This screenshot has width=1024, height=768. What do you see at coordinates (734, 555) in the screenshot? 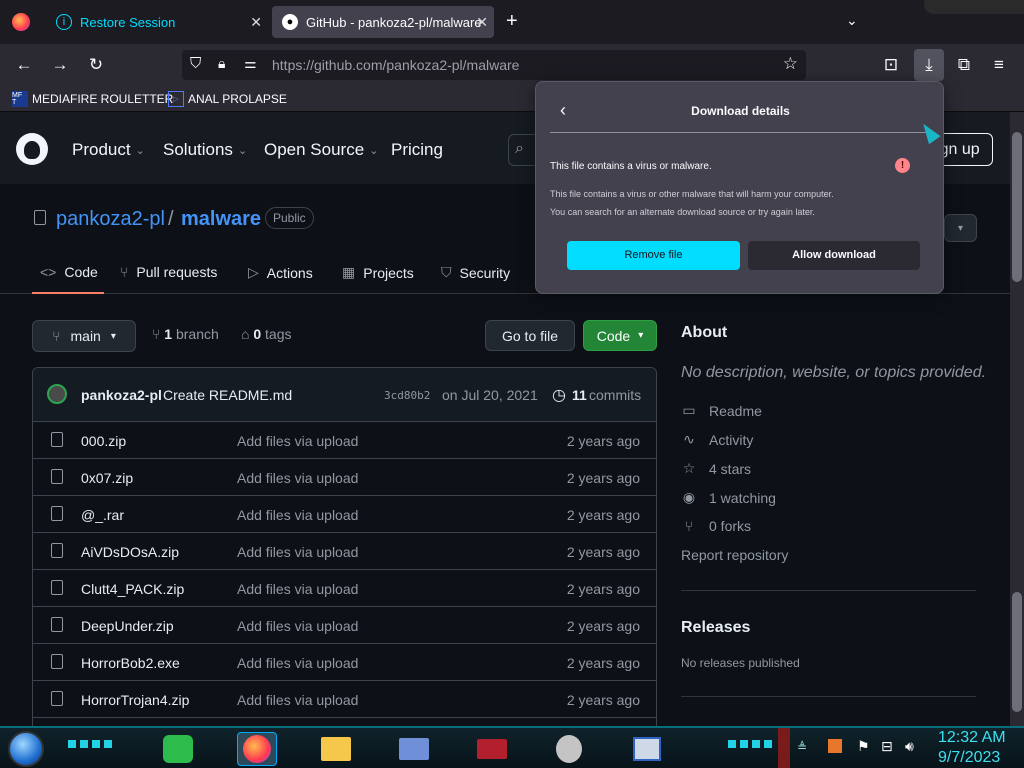
I see `report-repository-link: Report repository` at bounding box center [734, 555].